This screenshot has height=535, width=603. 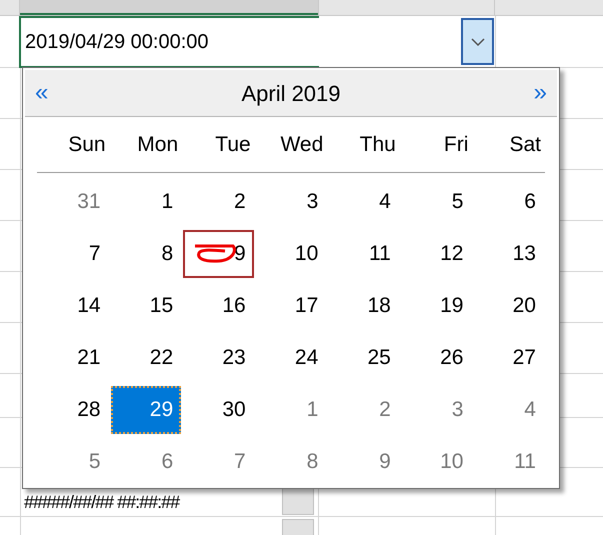 What do you see at coordinates (73, 358) in the screenshot?
I see `day-cell: 21` at bounding box center [73, 358].